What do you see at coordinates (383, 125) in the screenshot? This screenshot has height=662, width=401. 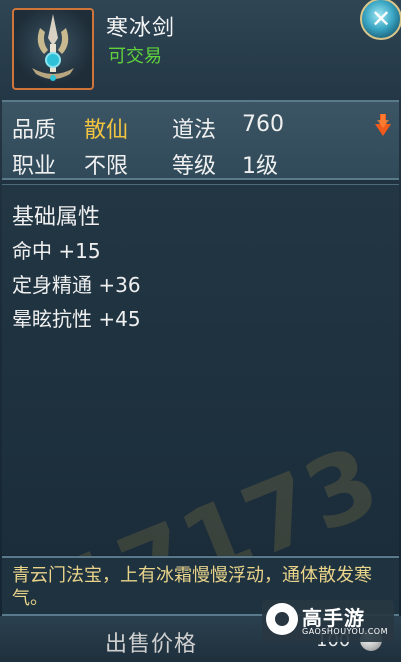 I see `arrow-down-icon` at bounding box center [383, 125].